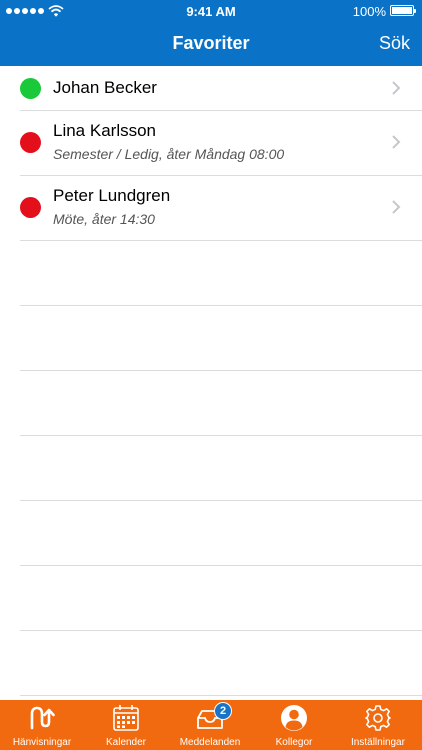  I want to click on battery-icon, so click(403, 10).